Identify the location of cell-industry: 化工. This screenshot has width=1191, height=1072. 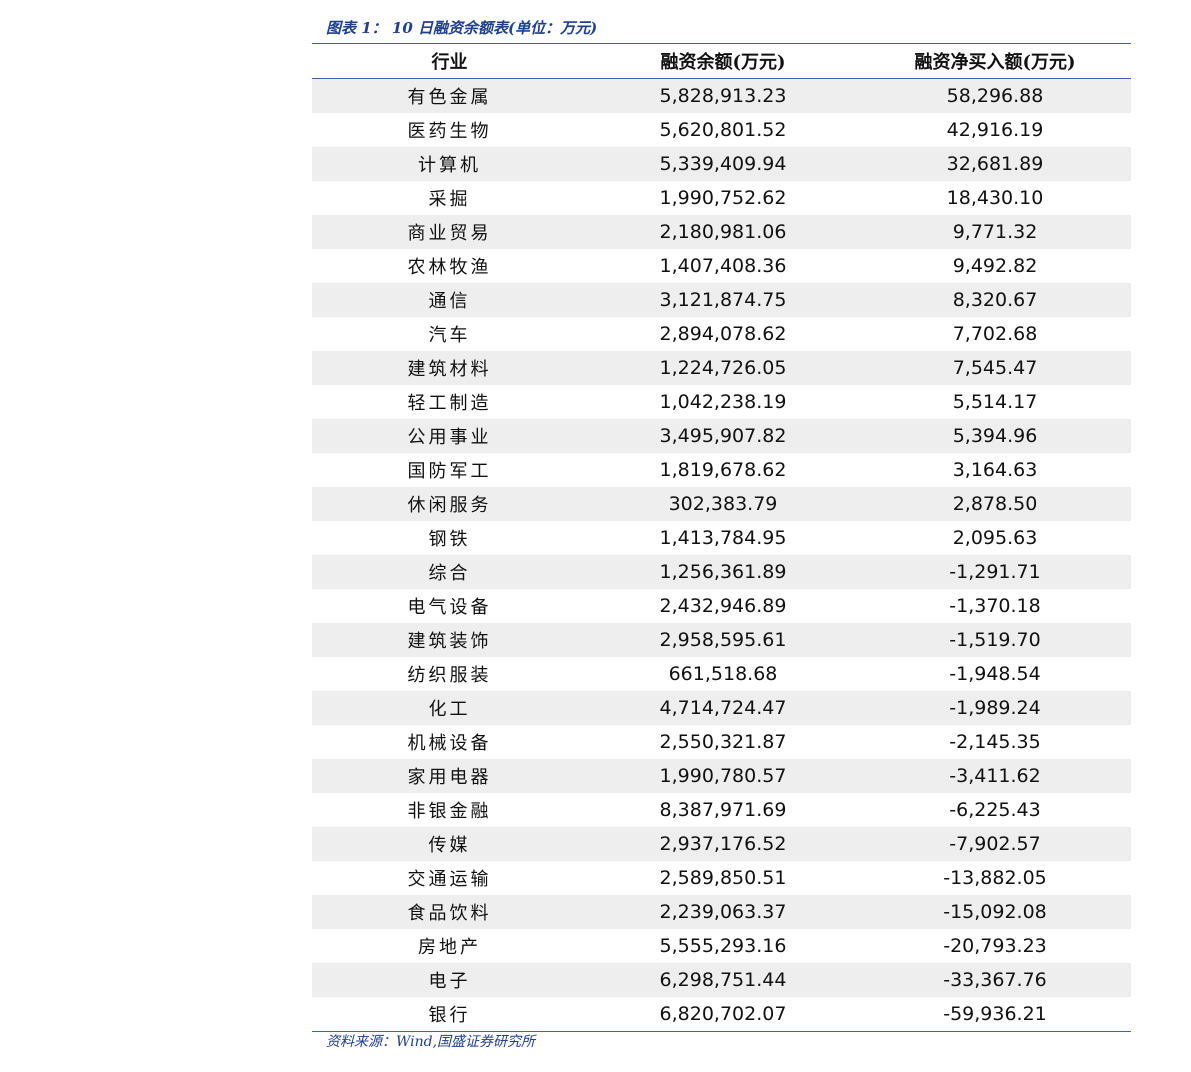
(449, 708).